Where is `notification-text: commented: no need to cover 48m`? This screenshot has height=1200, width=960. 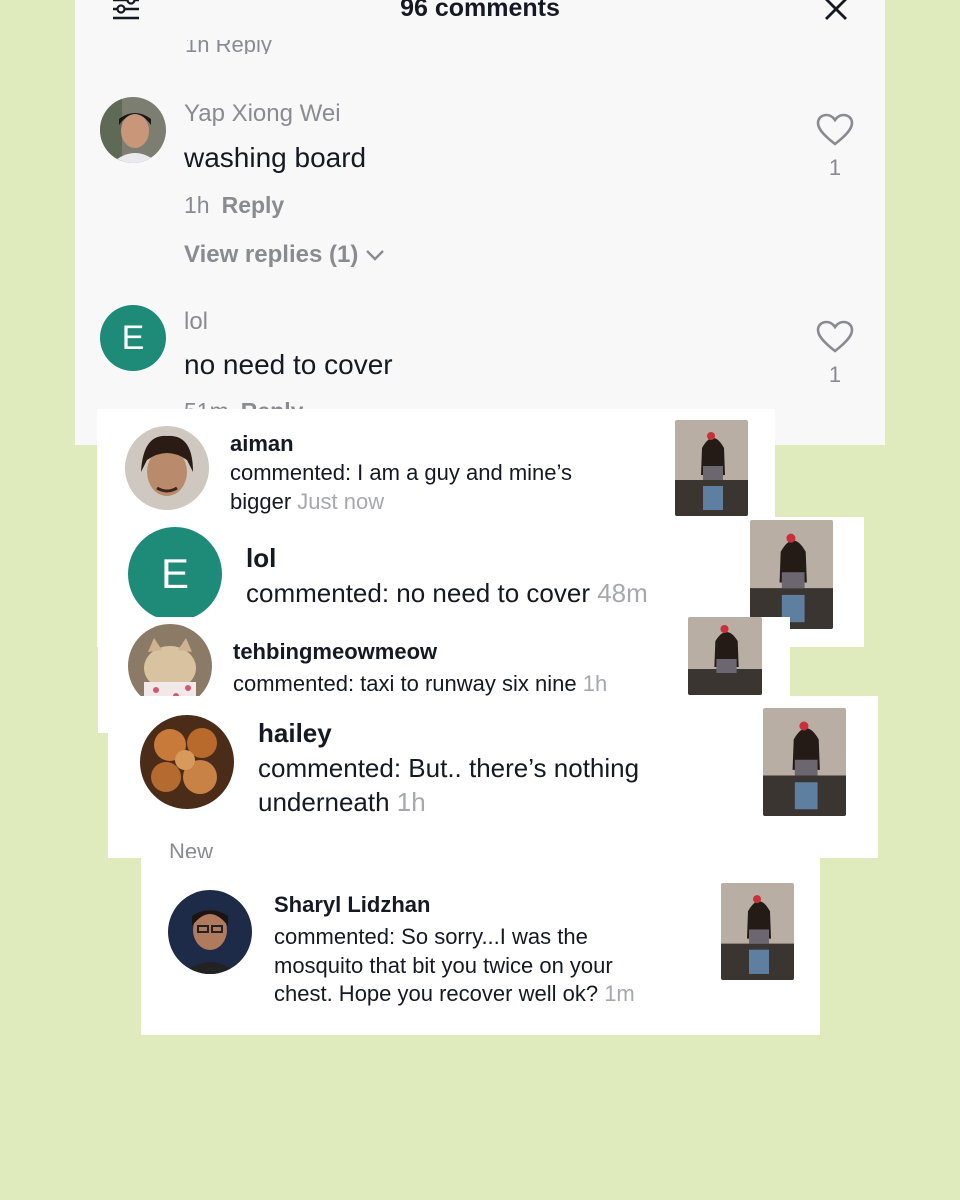
notification-text: commented: no need to cover 48m is located at coordinates (447, 594).